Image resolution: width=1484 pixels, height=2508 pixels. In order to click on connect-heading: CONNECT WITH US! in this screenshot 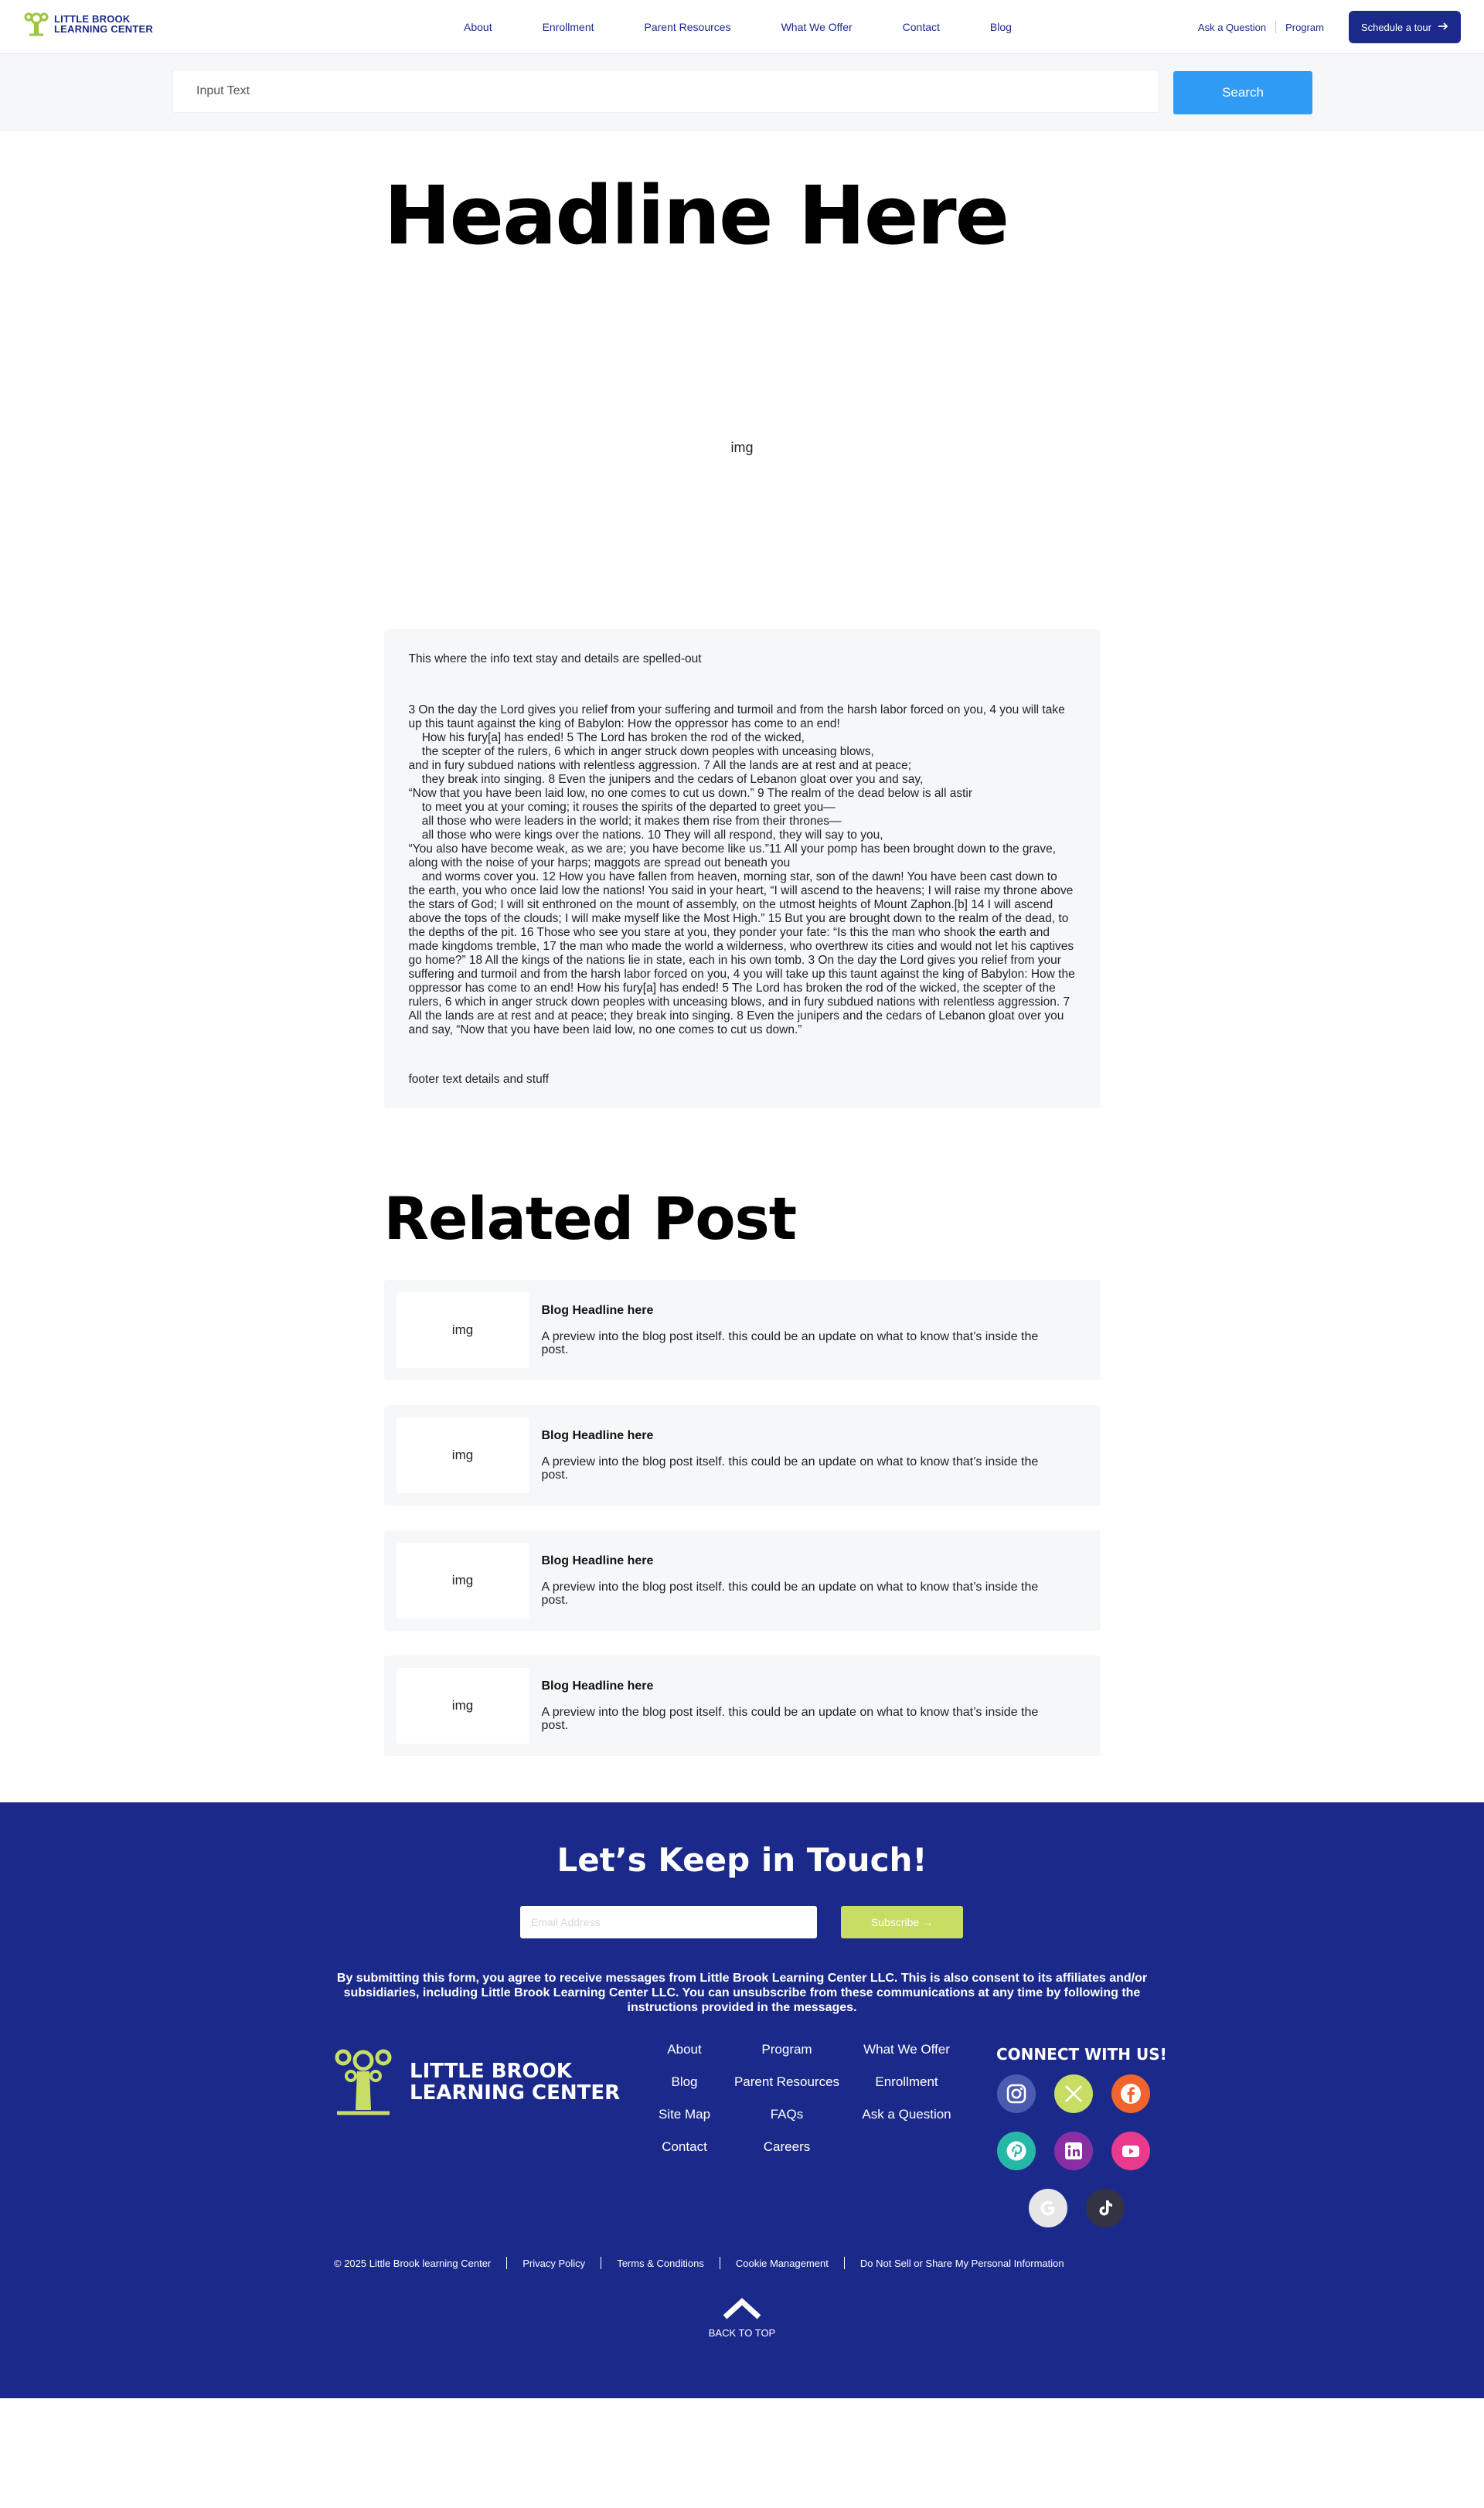, I will do `click(1081, 2054)`.